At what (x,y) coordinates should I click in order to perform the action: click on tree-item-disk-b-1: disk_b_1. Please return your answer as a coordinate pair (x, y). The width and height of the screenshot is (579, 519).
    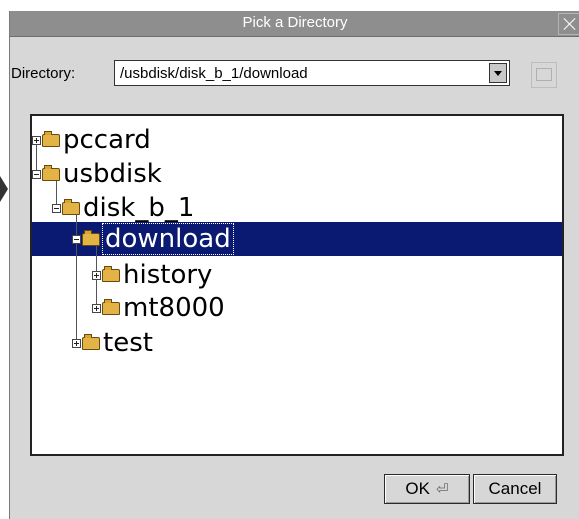
    Looking at the image, I should click on (123, 208).